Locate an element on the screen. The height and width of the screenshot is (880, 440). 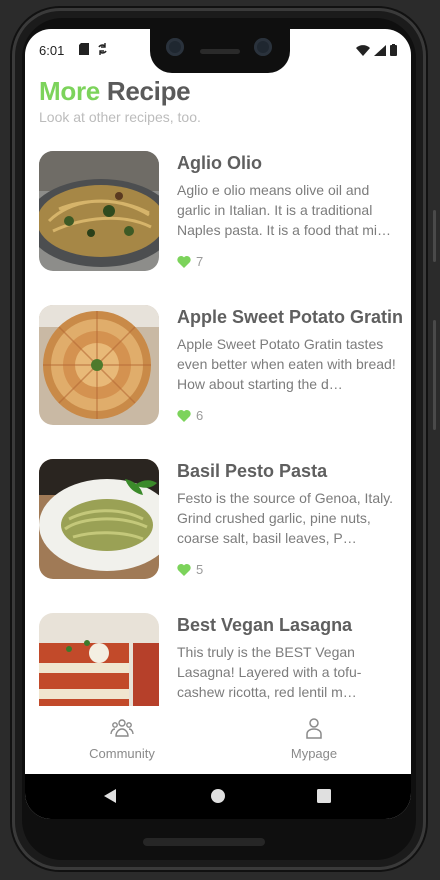
like-count-value: 7 is located at coordinates (200, 261).